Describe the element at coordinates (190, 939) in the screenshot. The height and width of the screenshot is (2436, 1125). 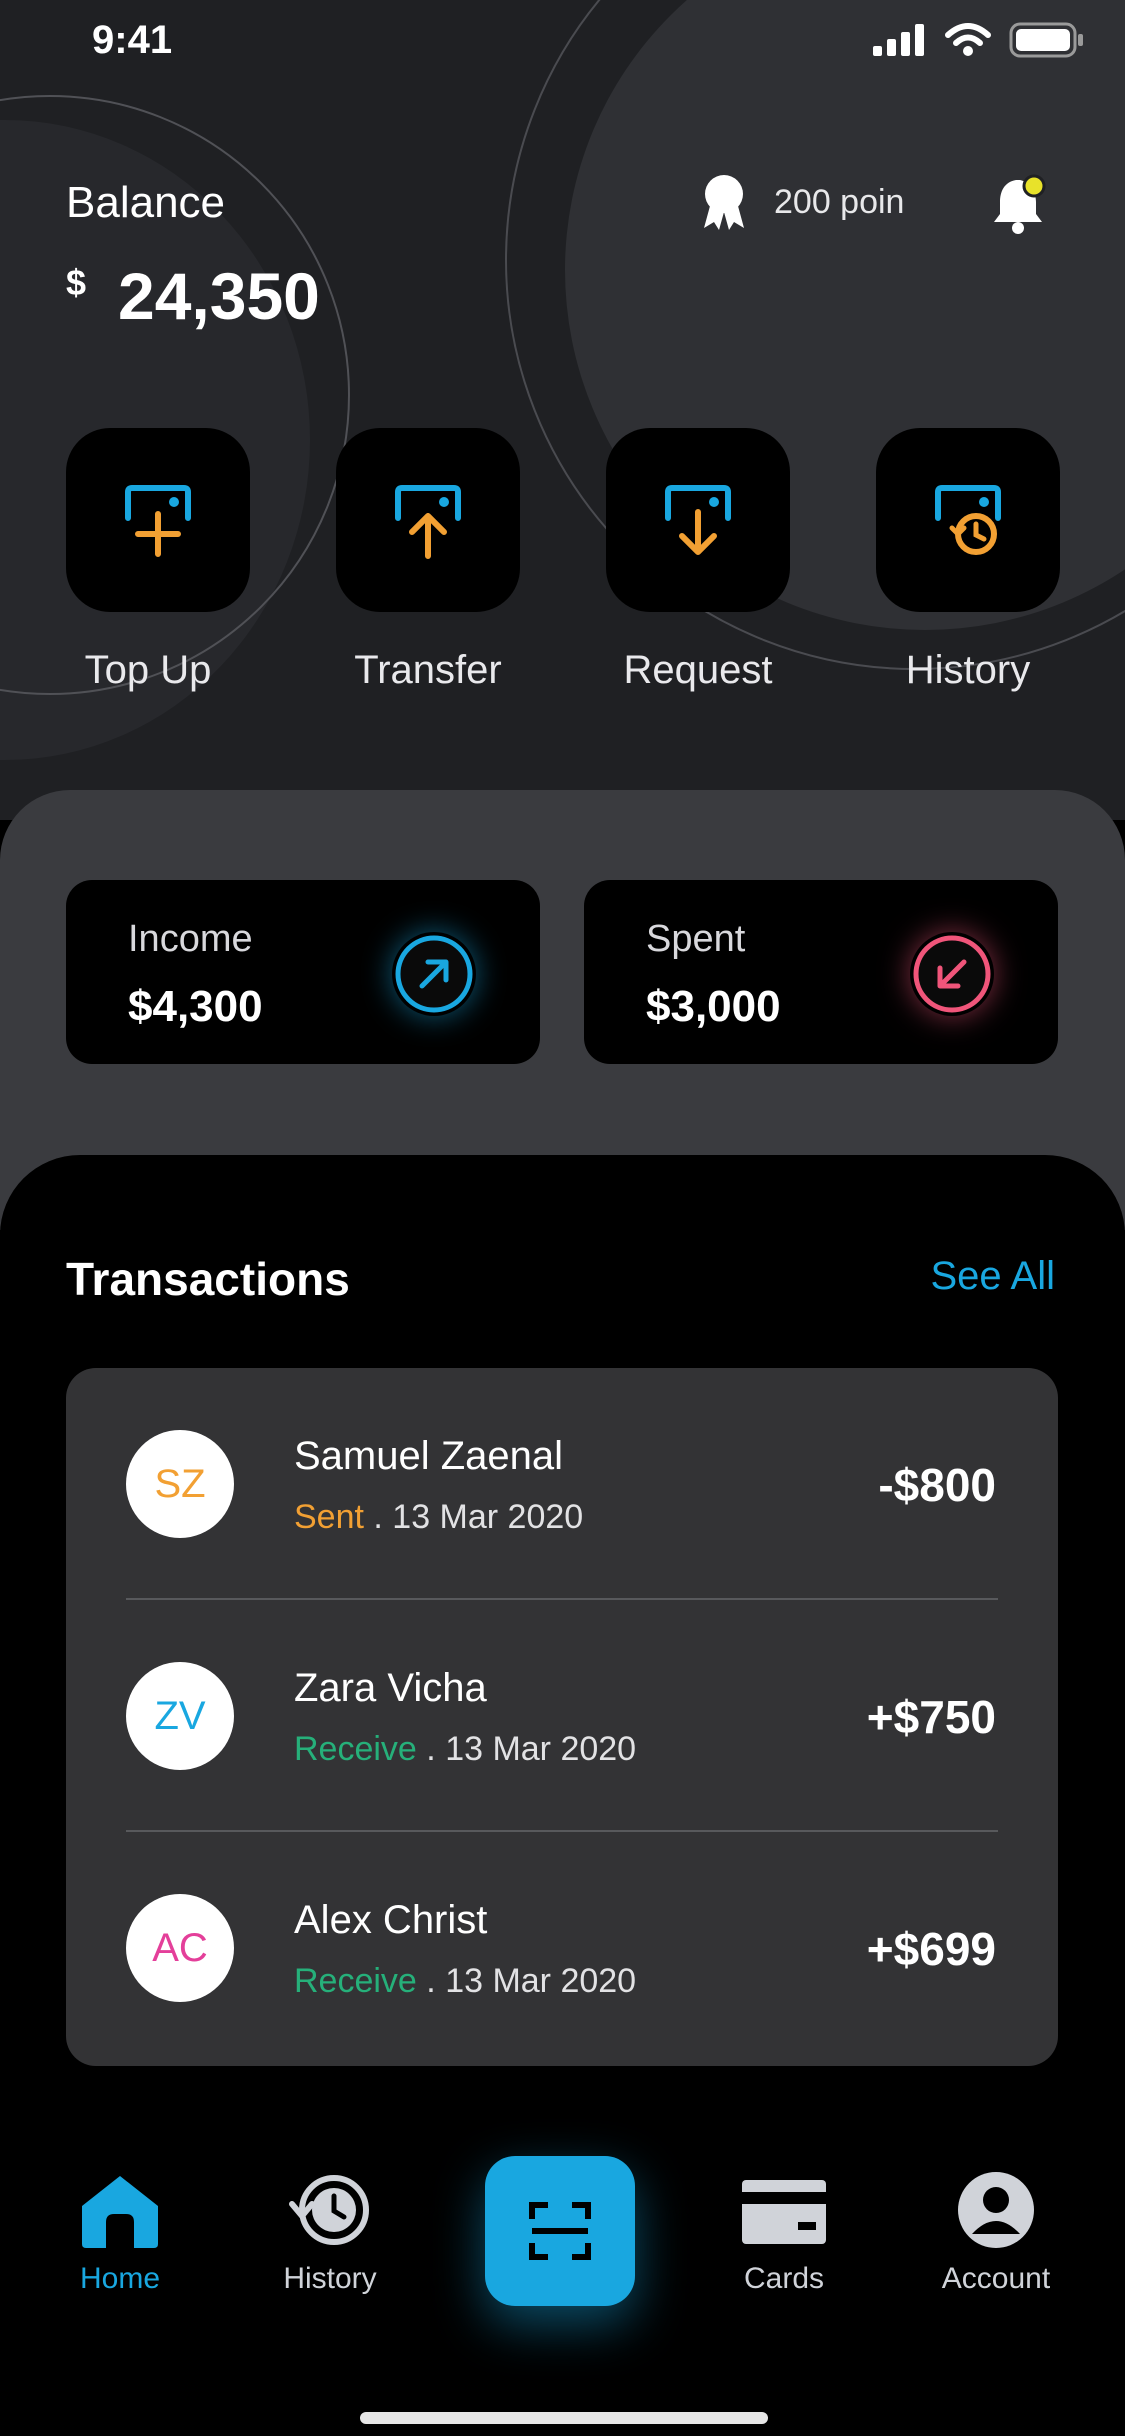
I see `income-label: Income` at that location.